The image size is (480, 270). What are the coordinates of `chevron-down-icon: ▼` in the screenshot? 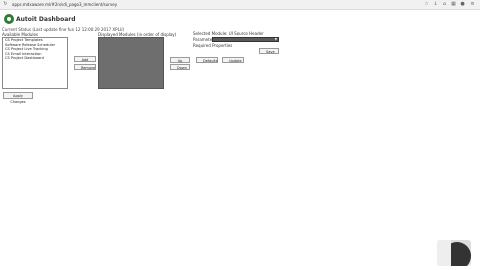 It's located at (275, 39).